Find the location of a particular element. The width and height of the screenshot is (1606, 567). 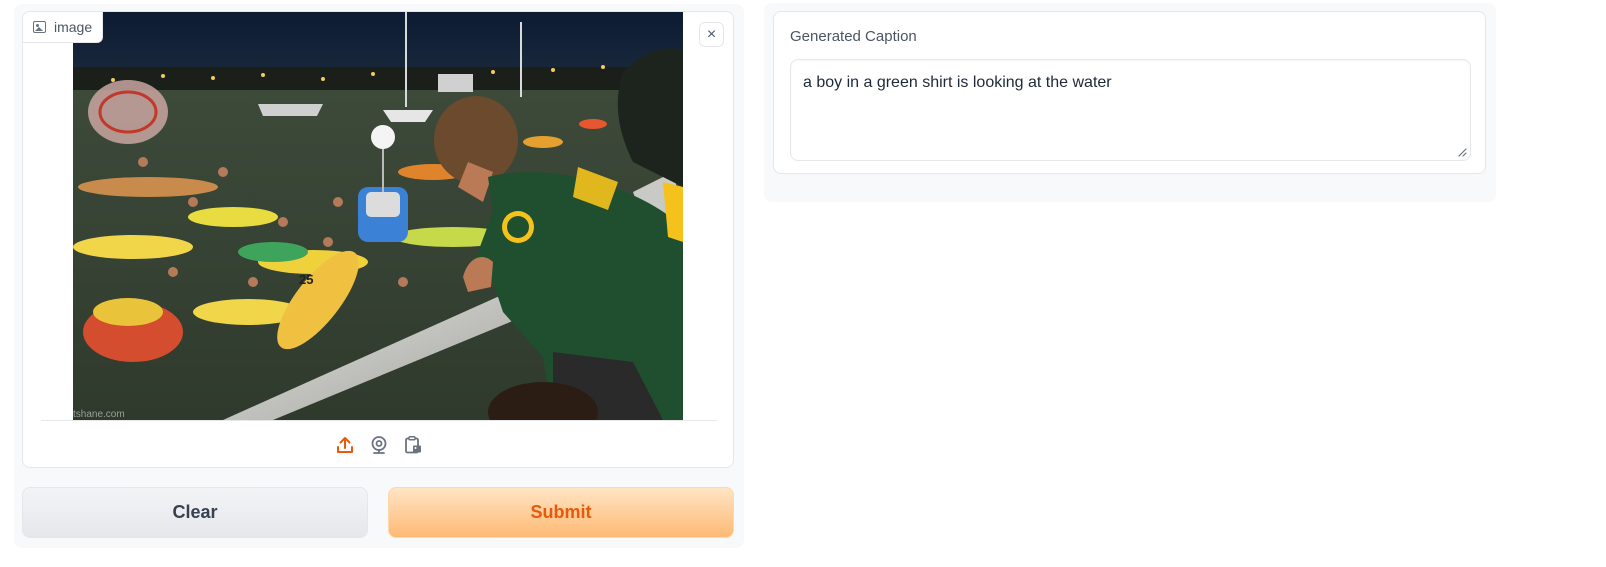

clipboard-icon is located at coordinates (413, 445).